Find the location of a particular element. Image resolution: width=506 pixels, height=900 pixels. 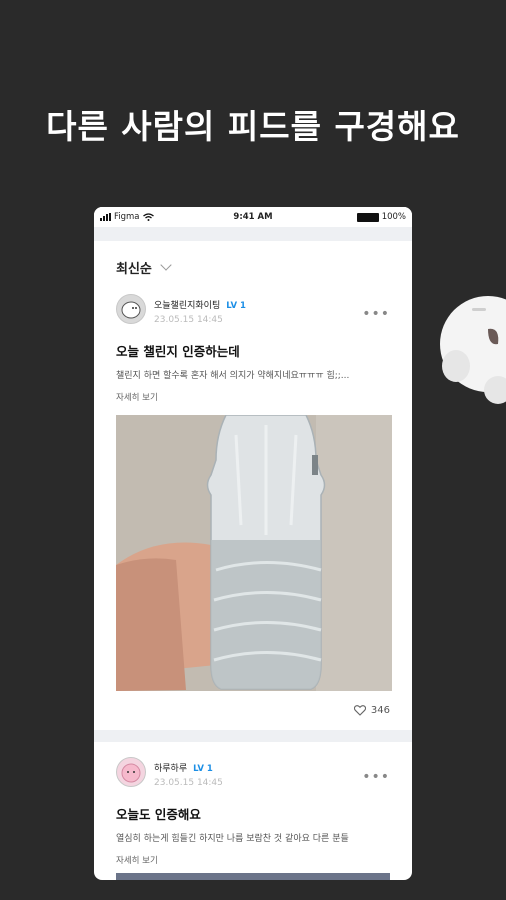

post-body: 열심히 하는게 힘들긴 하지만 나름 보람찬 것 같아요 다른 분들 is located at coordinates (253, 837).